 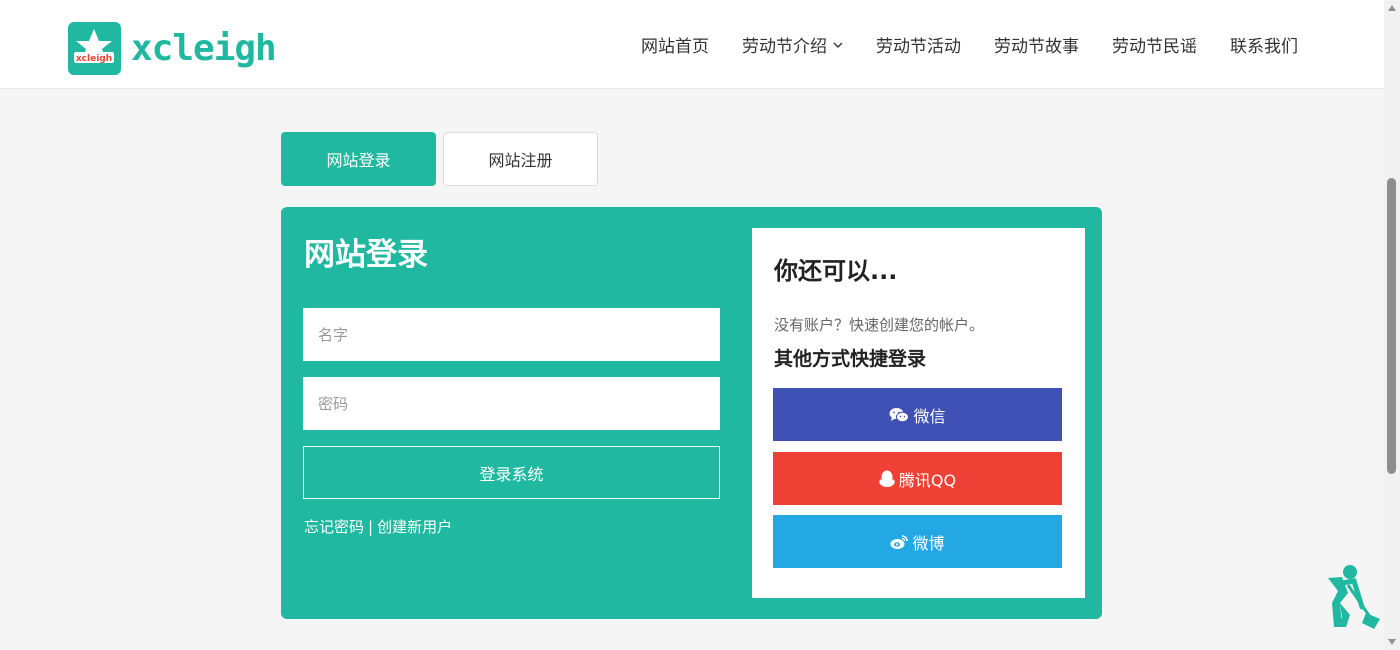 I want to click on nav-item-folk-songs: 劳动节民谣, so click(x=1154, y=44).